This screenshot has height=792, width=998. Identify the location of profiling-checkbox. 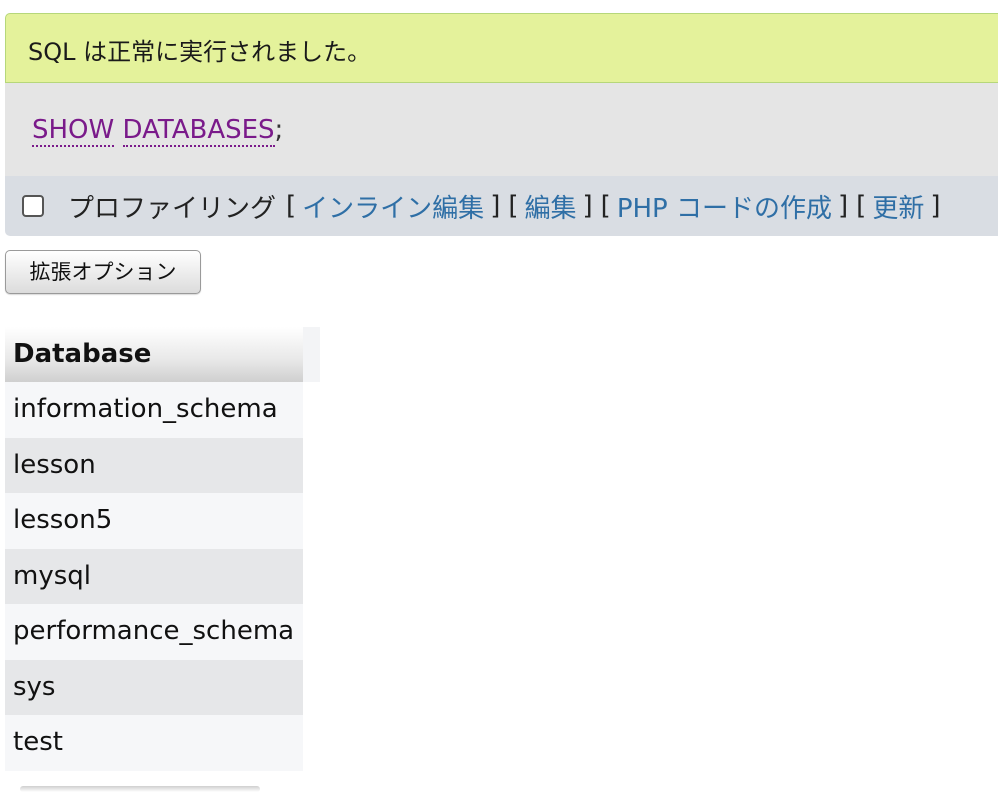
(33, 206).